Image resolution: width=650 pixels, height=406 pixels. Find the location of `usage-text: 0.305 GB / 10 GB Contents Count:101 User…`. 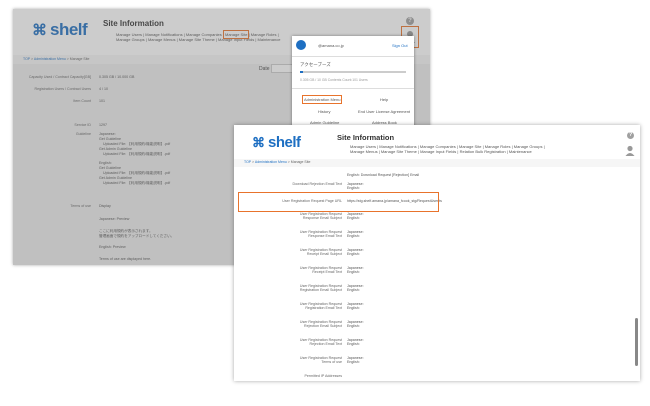

usage-text: 0.305 GB / 10 GB Contents Count:101 User… is located at coordinates (334, 80).